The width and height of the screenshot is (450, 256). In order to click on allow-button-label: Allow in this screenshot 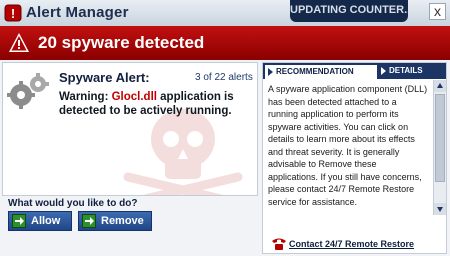, I will do `click(46, 221)`.